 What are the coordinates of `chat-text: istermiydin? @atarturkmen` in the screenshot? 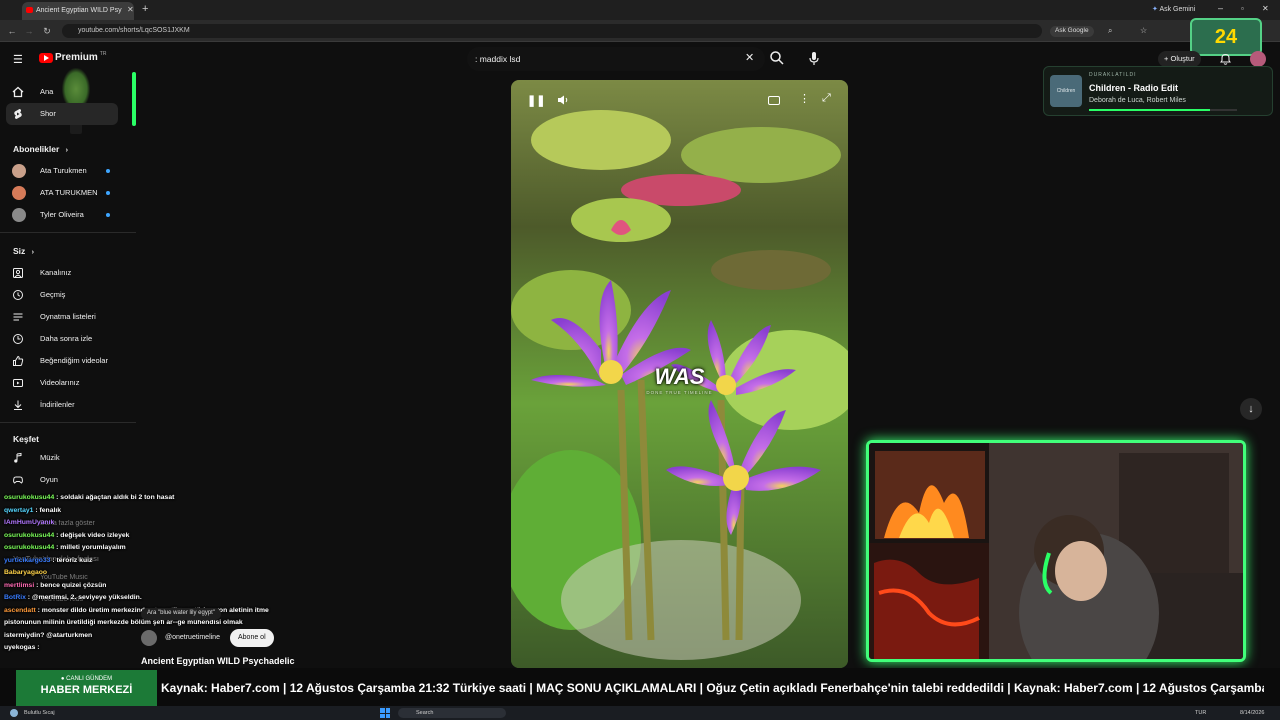 It's located at (48, 635).